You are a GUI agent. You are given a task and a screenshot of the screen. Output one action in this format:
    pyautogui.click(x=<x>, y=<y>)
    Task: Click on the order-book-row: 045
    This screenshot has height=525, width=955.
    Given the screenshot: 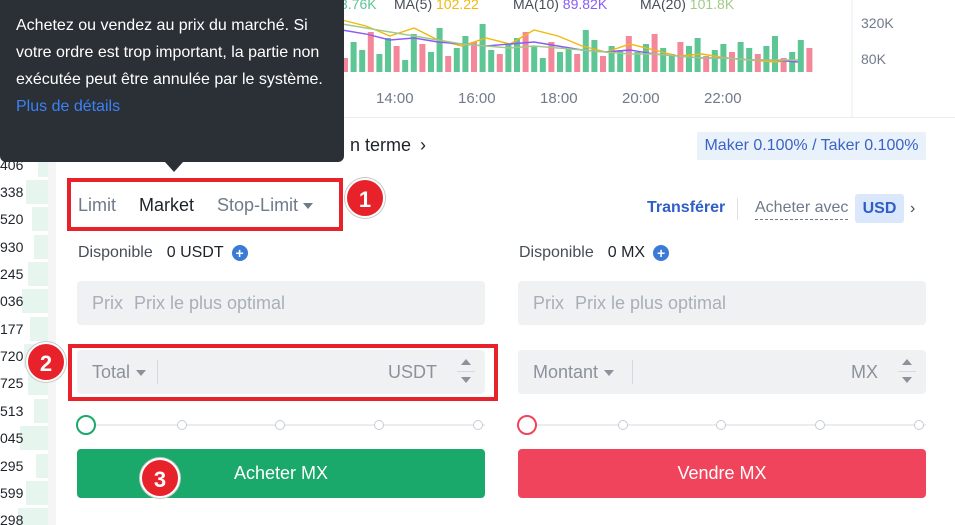 What is the action you would take?
    pyautogui.click(x=24, y=438)
    